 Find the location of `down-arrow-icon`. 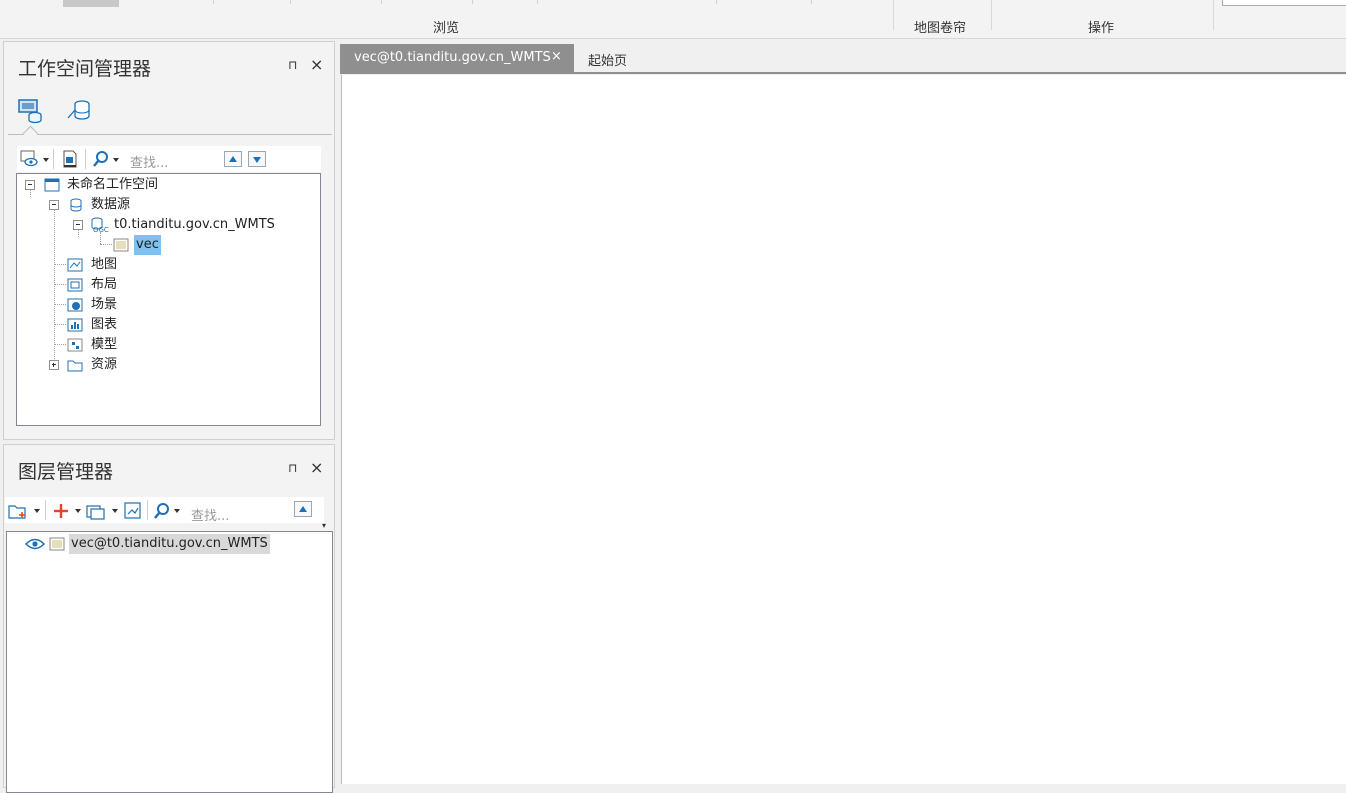

down-arrow-icon is located at coordinates (257, 160).